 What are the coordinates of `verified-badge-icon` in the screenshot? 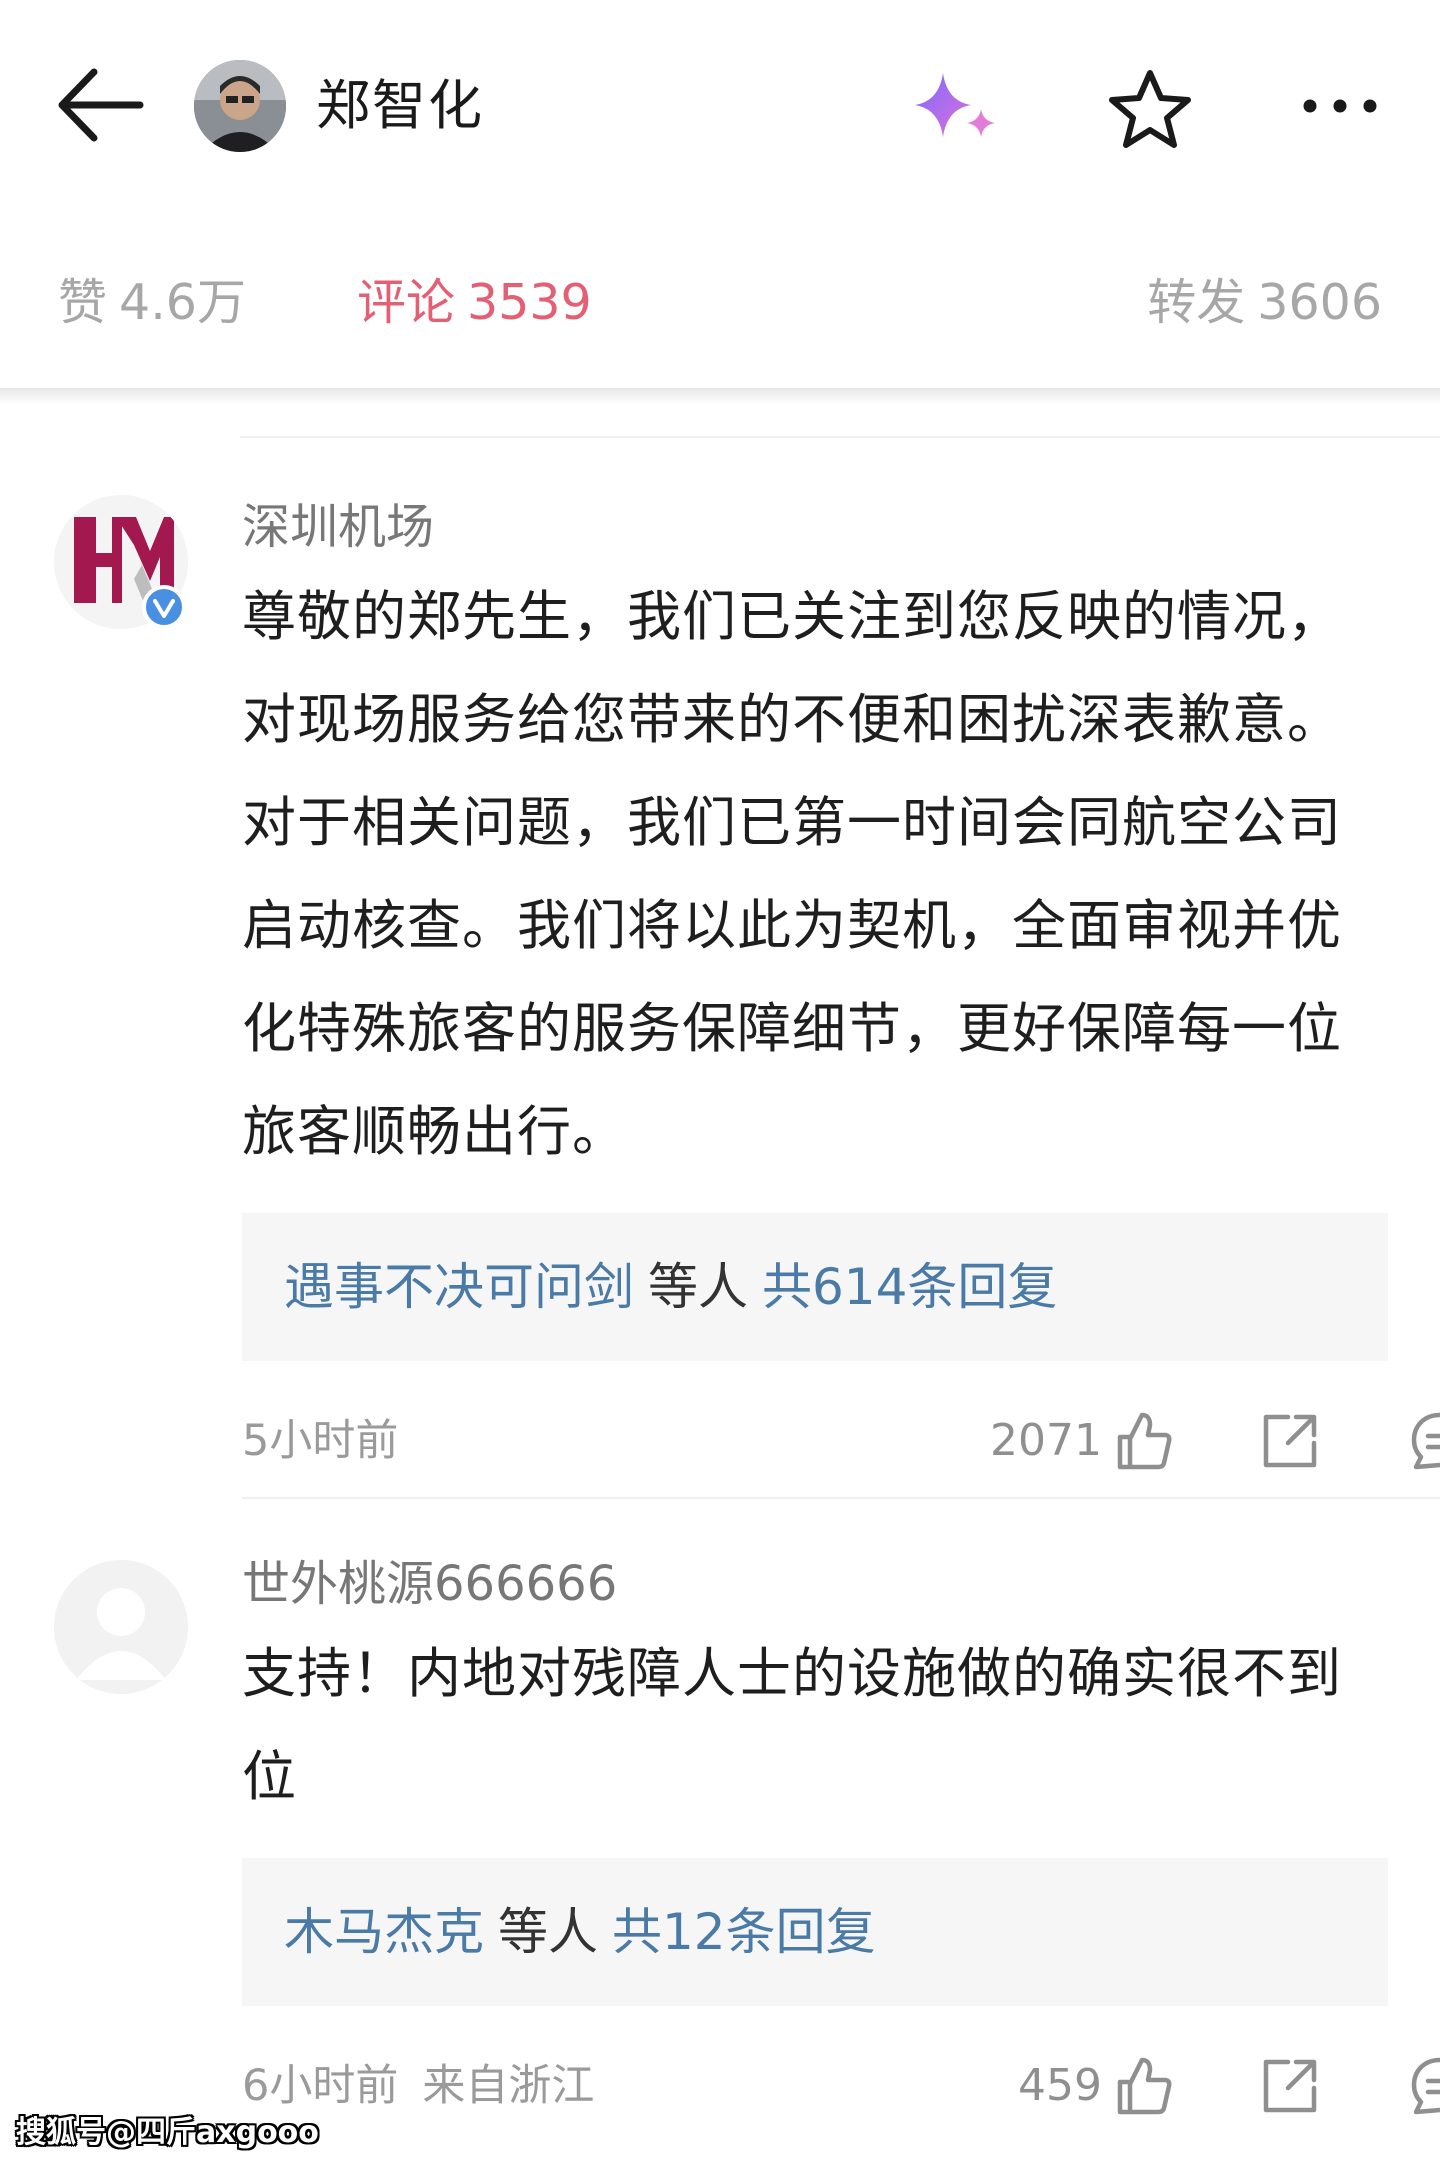 It's located at (164, 607).